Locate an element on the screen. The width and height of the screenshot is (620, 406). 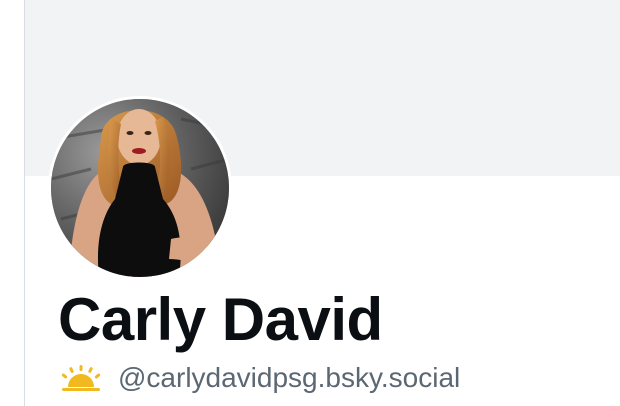
avatar-image is located at coordinates (140, 188).